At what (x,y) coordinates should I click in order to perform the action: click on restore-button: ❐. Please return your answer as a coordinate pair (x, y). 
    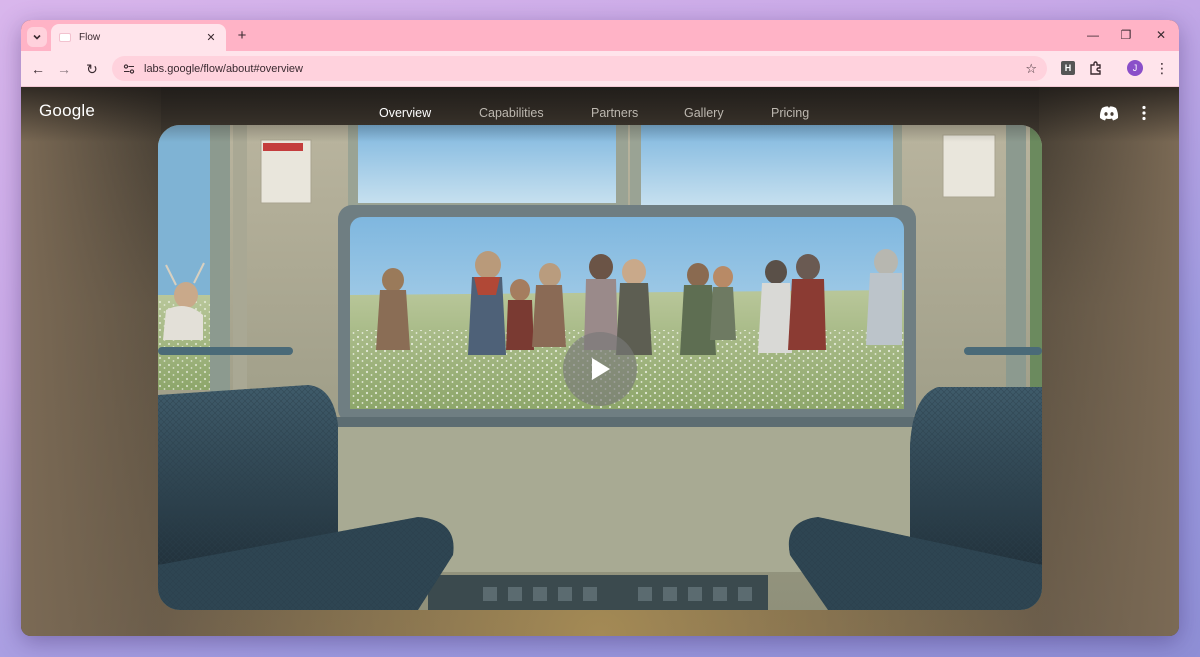
    Looking at the image, I should click on (1126, 35).